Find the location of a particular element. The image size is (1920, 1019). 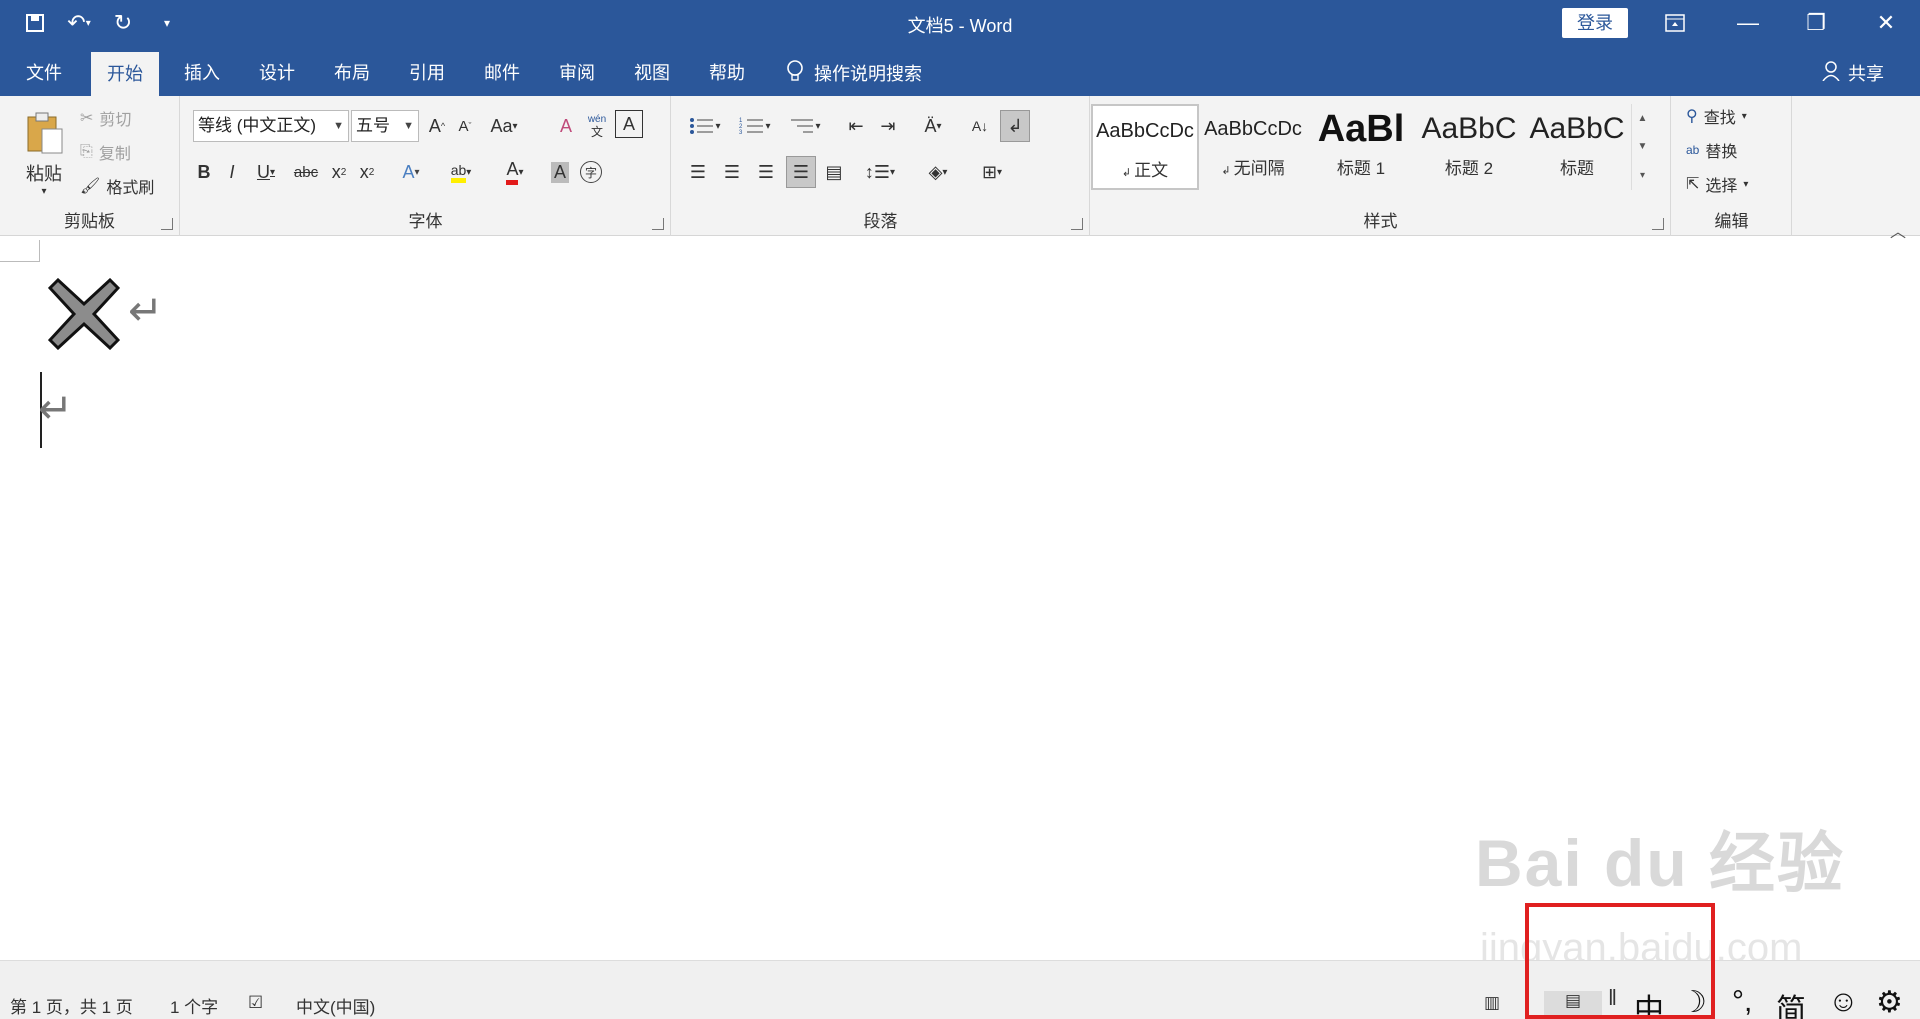

sort-icon: A↓ is located at coordinates (980, 126).